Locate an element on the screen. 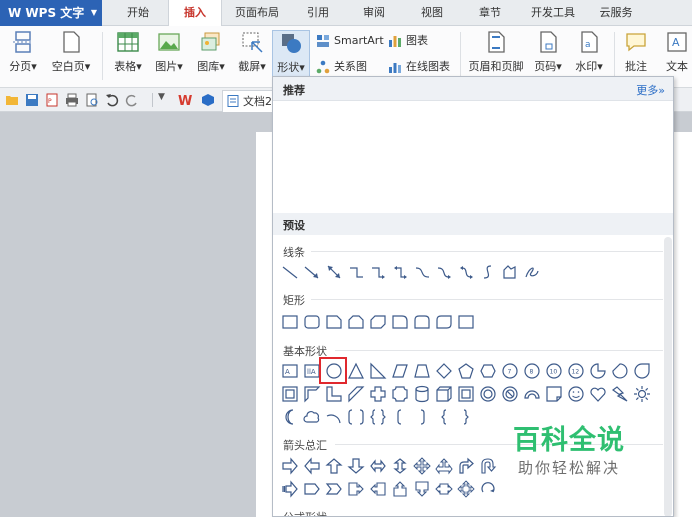  right-bracket-shape is located at coordinates (422, 417).